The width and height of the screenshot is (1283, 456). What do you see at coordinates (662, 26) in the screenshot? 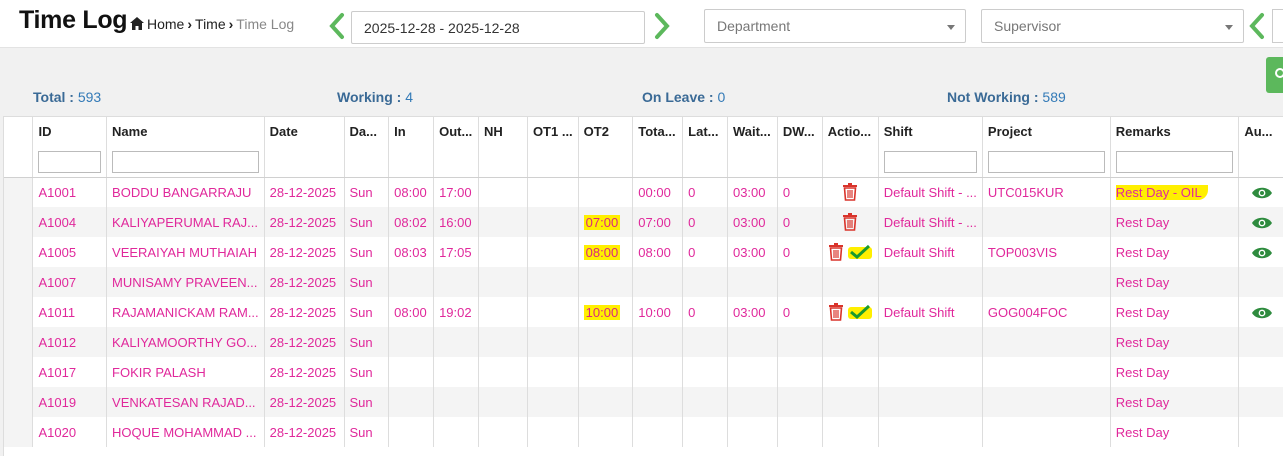
I see `next-date-button` at bounding box center [662, 26].